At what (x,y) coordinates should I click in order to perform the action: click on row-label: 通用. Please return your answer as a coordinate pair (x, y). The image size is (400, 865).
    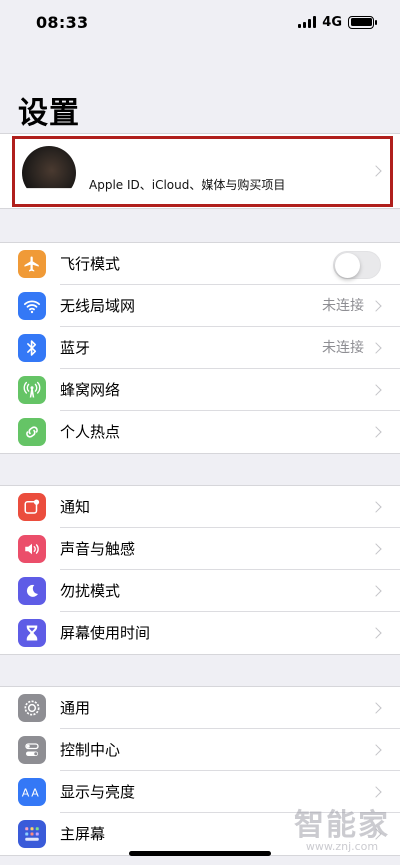
    Looking at the image, I should click on (75, 708).